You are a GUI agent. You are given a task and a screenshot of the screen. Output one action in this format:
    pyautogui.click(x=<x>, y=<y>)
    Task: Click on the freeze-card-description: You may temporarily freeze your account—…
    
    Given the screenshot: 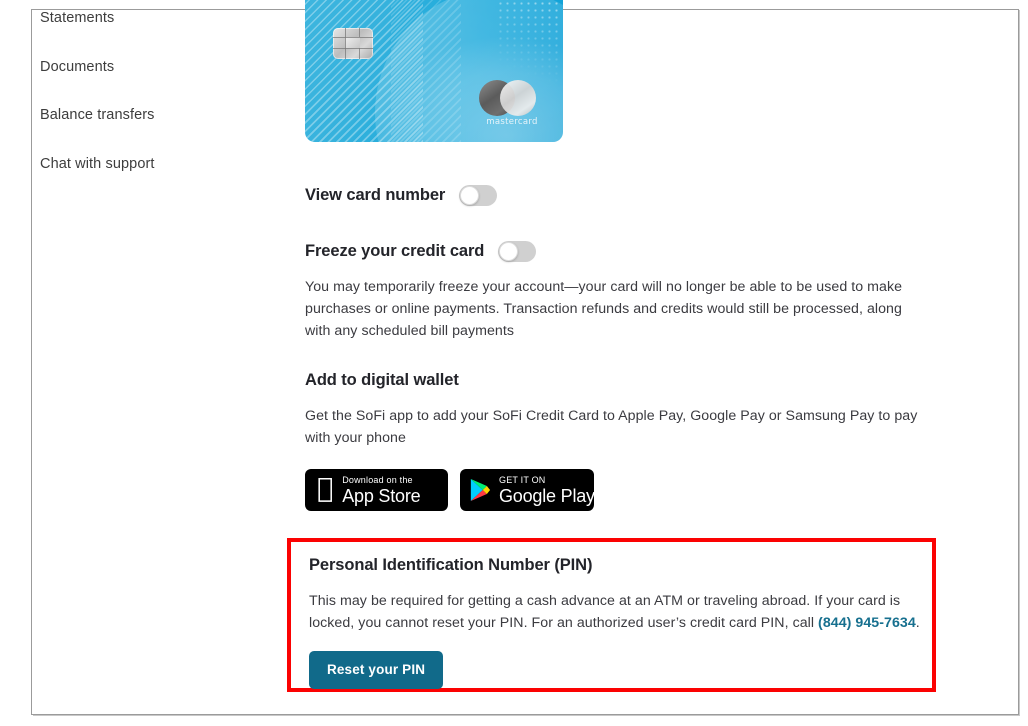 What is the action you would take?
    pyautogui.click(x=604, y=309)
    